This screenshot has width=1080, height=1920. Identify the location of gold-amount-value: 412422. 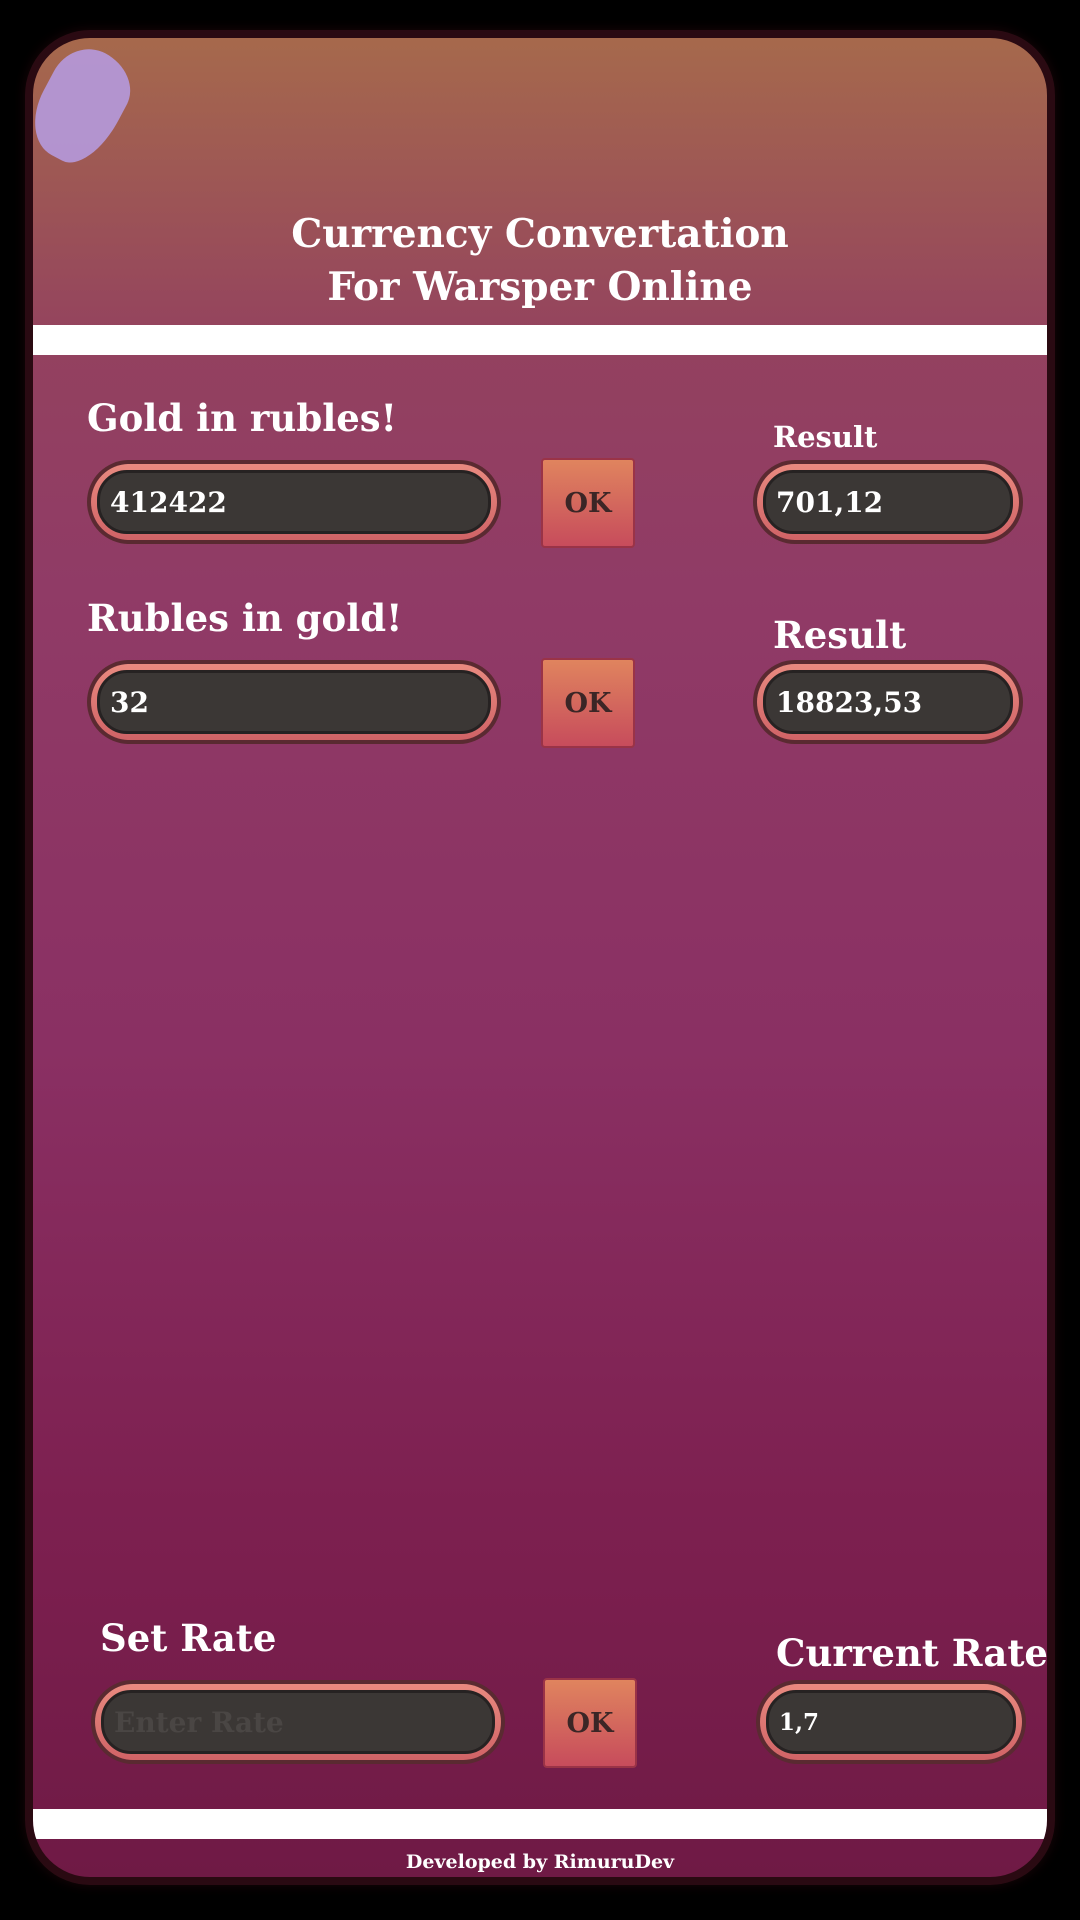
(294, 502).